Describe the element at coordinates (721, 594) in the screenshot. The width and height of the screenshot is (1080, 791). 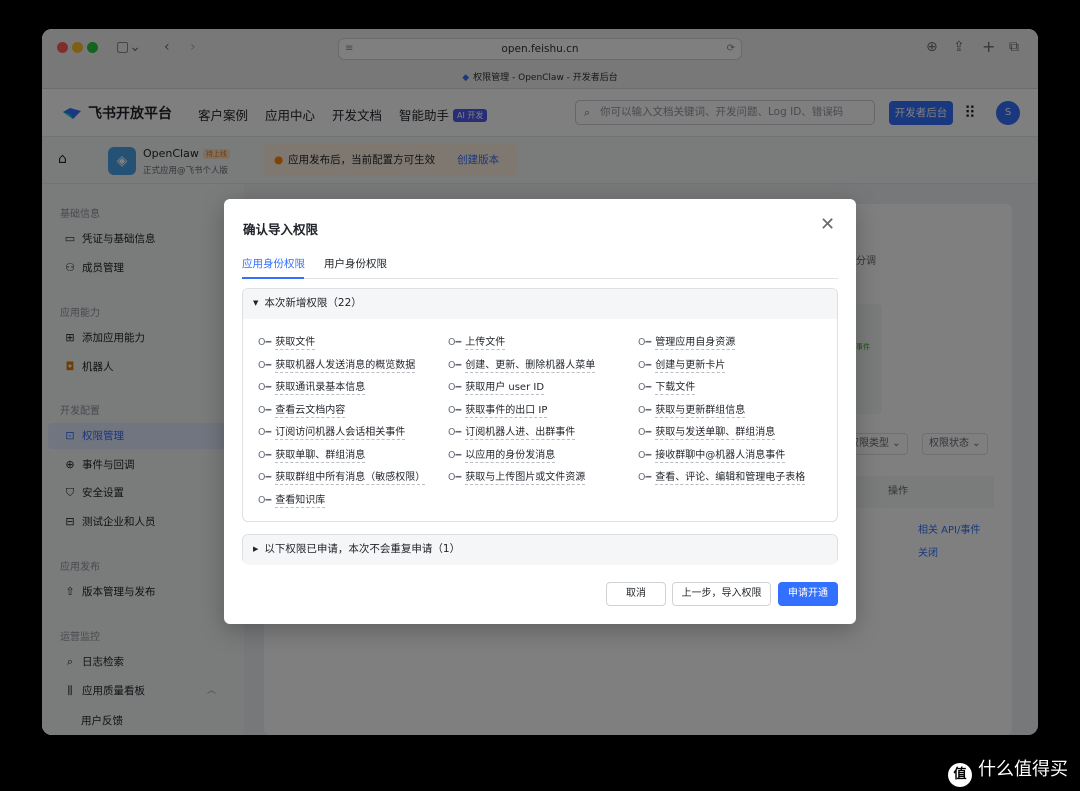
I see `previous-step-button: 上一步，导入权限` at that location.